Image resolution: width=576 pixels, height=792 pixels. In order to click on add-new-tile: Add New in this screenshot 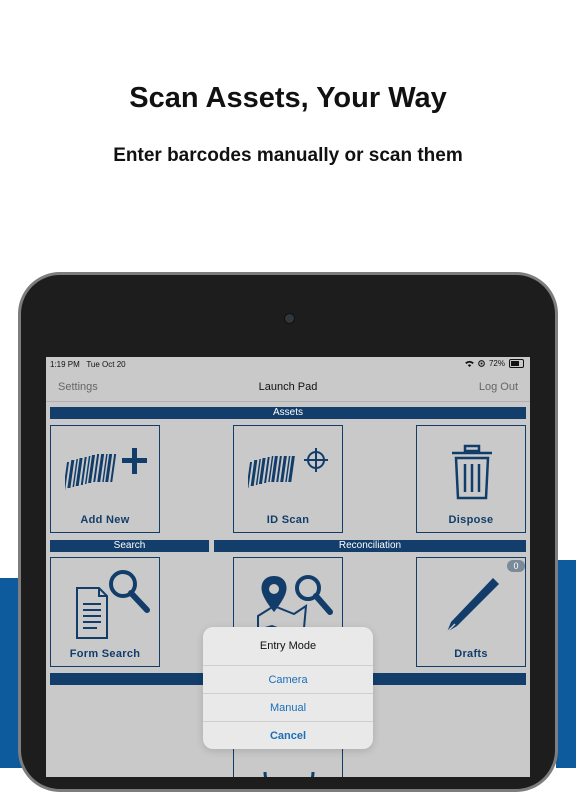, I will do `click(105, 479)`.